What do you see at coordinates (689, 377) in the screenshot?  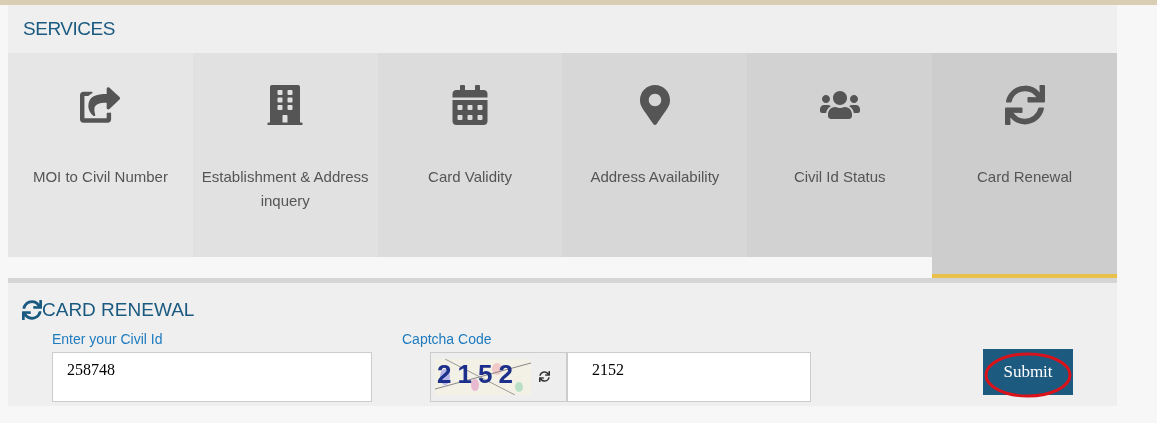 I see `captcha-field: 2152` at bounding box center [689, 377].